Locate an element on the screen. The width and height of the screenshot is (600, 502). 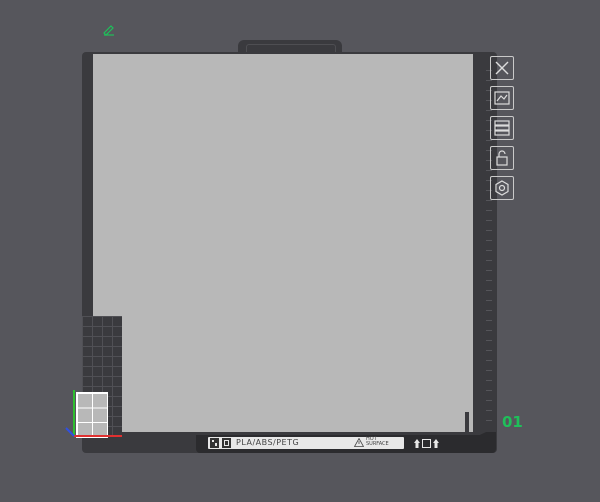
auto-arrange-button is located at coordinates (502, 98).